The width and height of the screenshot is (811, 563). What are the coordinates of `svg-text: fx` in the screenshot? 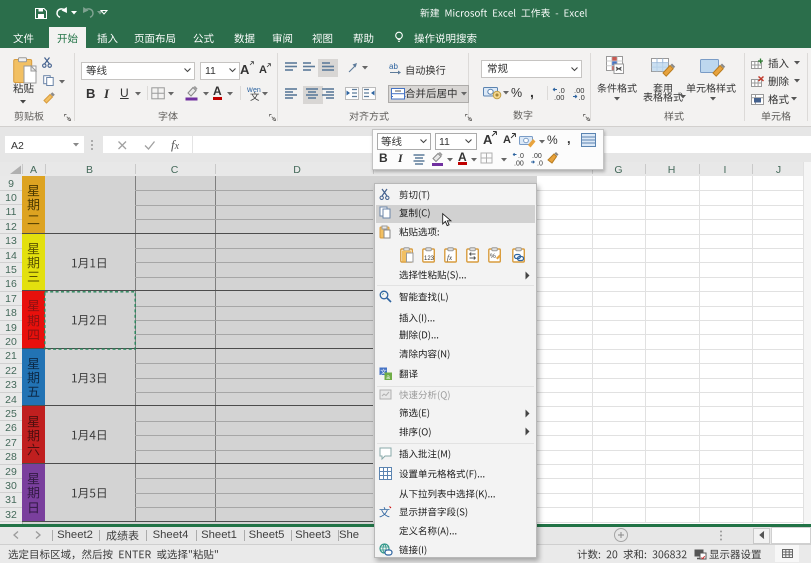 It's located at (450, 258).